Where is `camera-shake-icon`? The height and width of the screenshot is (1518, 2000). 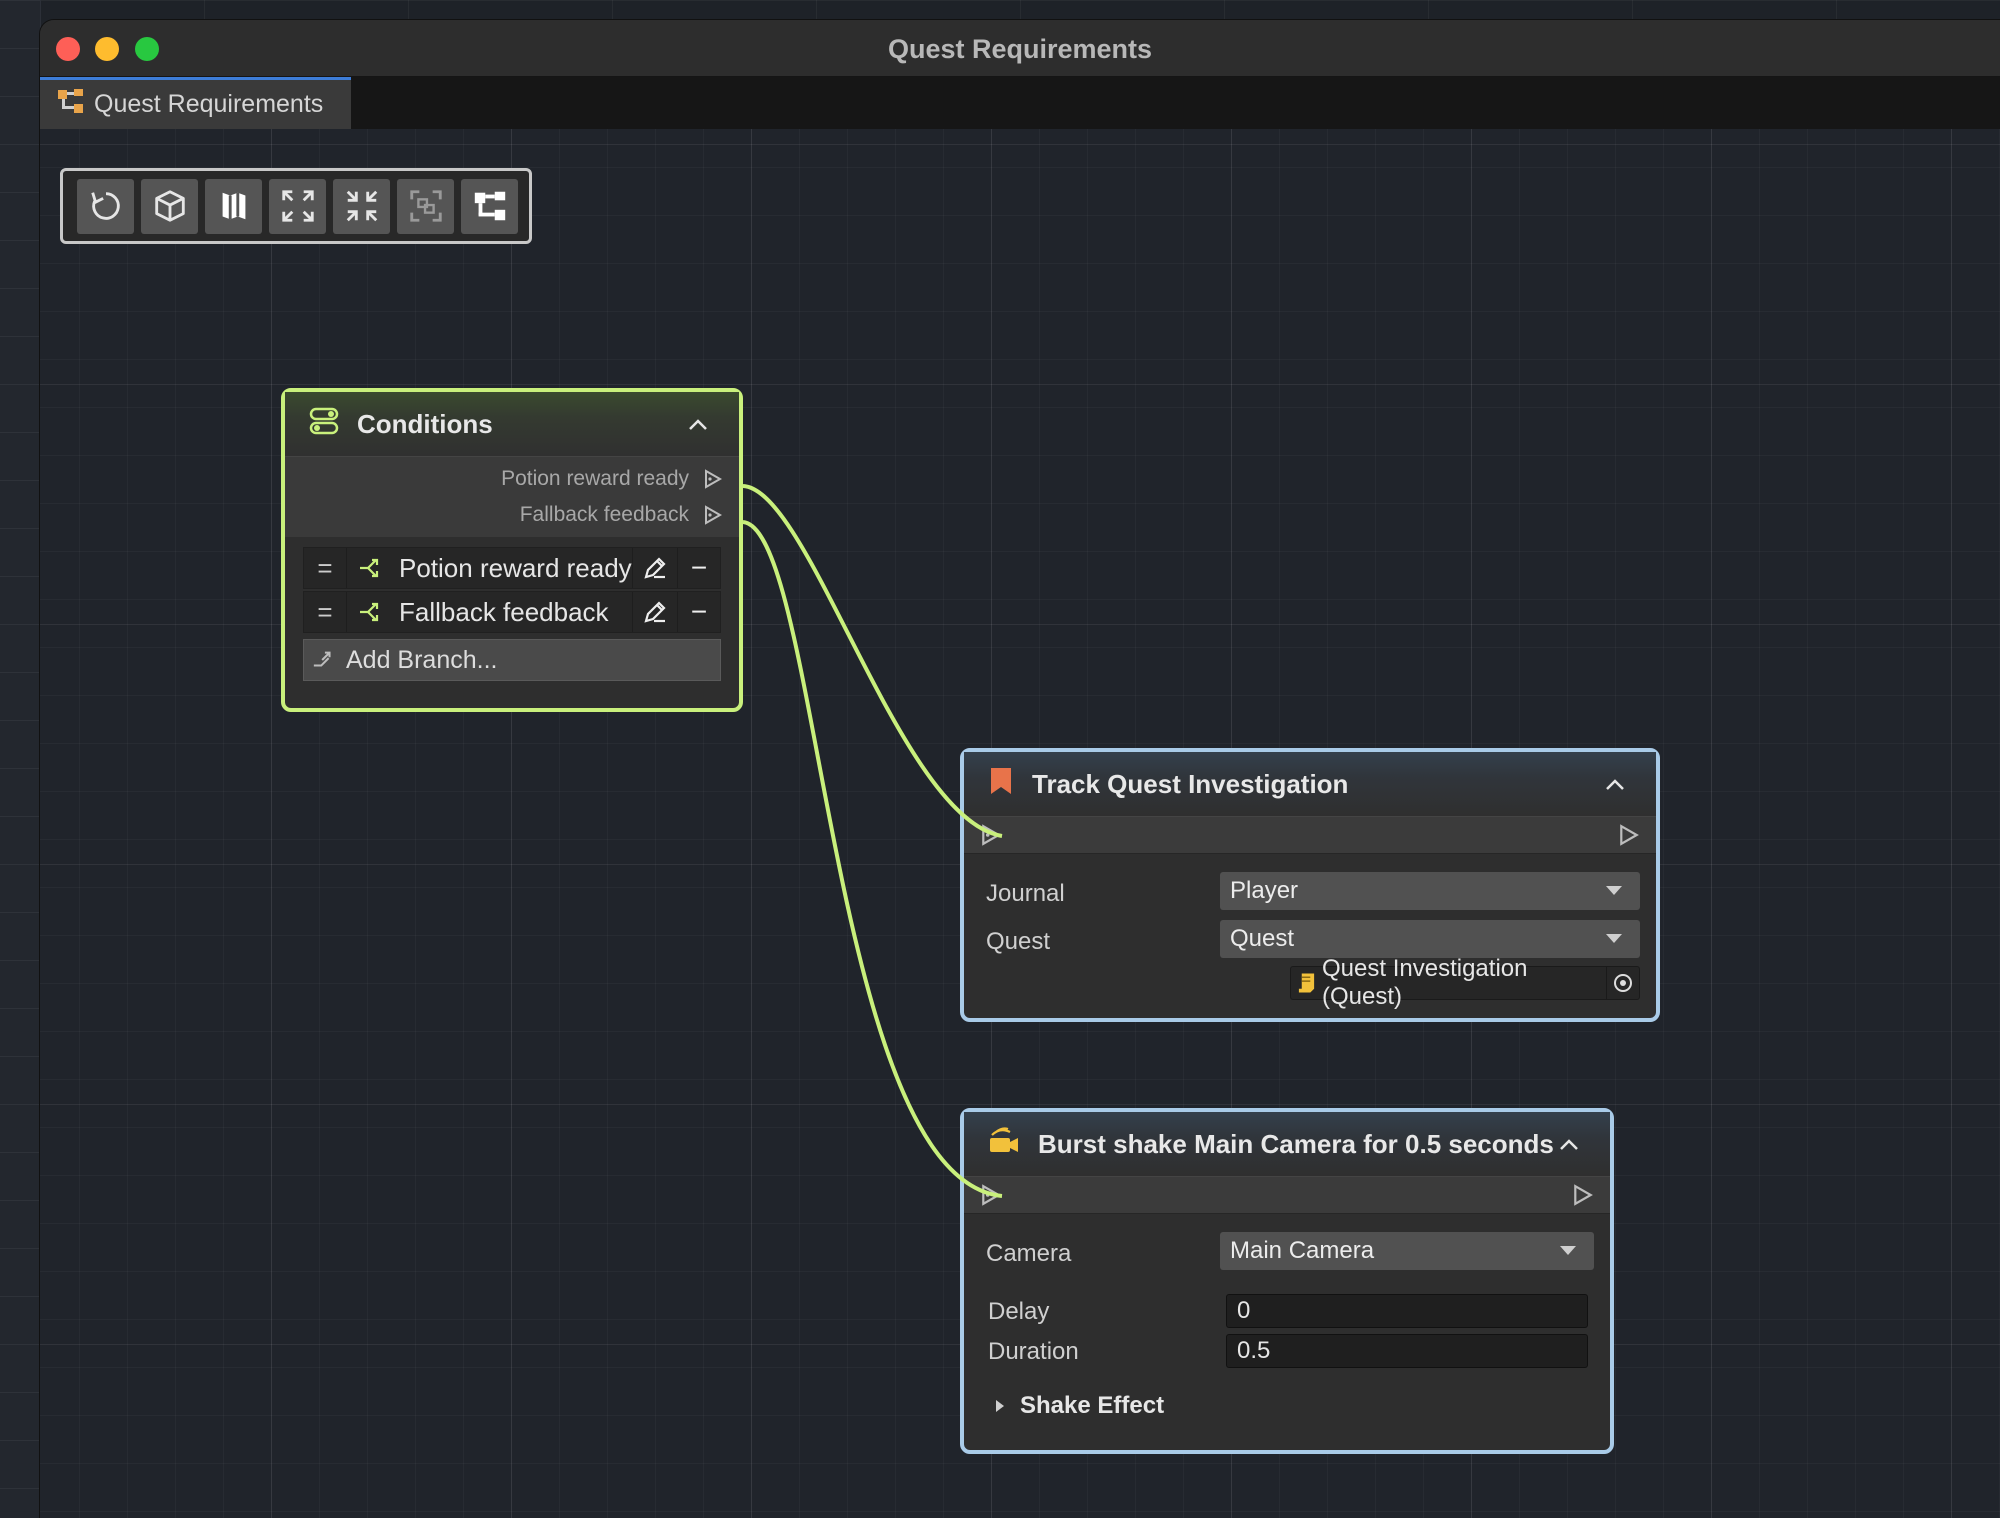
camera-shake-icon is located at coordinates (1004, 1144).